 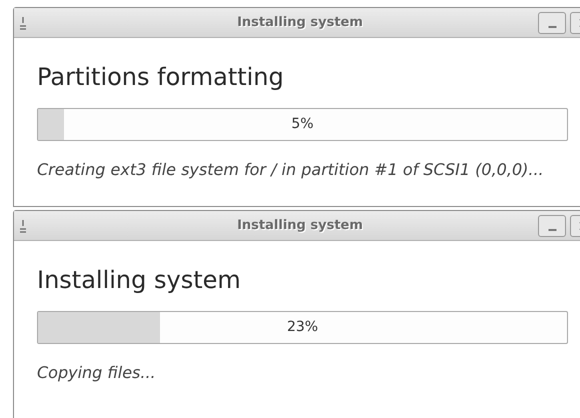 What do you see at coordinates (303, 327) in the screenshot?
I see `progress-percent: 23%` at bounding box center [303, 327].